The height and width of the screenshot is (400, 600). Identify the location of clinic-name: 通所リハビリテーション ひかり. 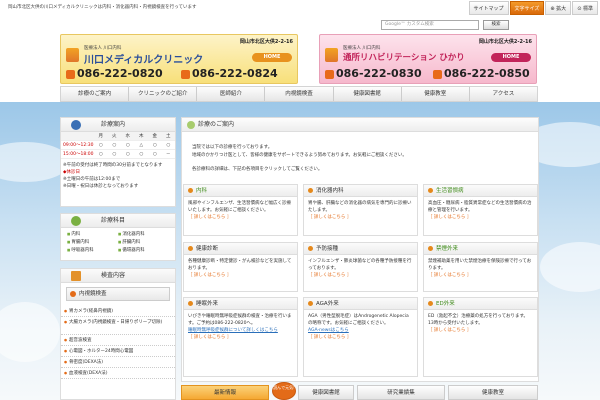
(404, 58).